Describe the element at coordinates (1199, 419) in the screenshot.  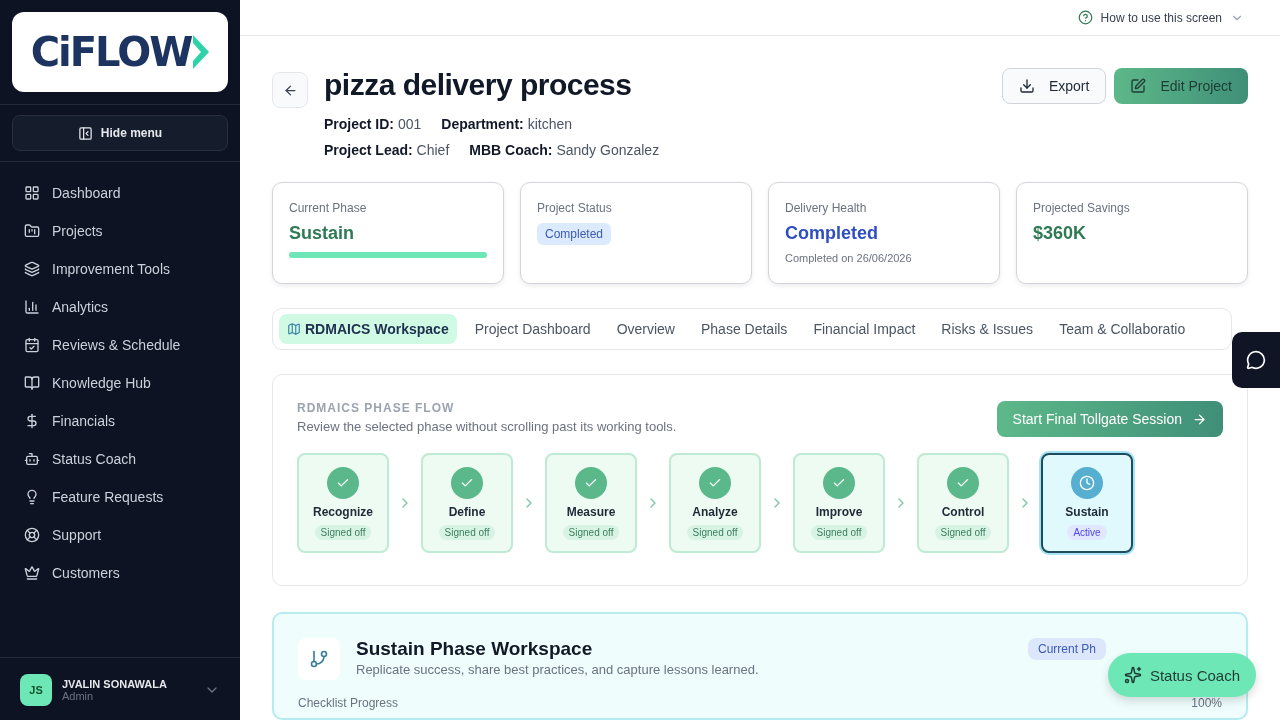
I see `arrow-right-icon` at that location.